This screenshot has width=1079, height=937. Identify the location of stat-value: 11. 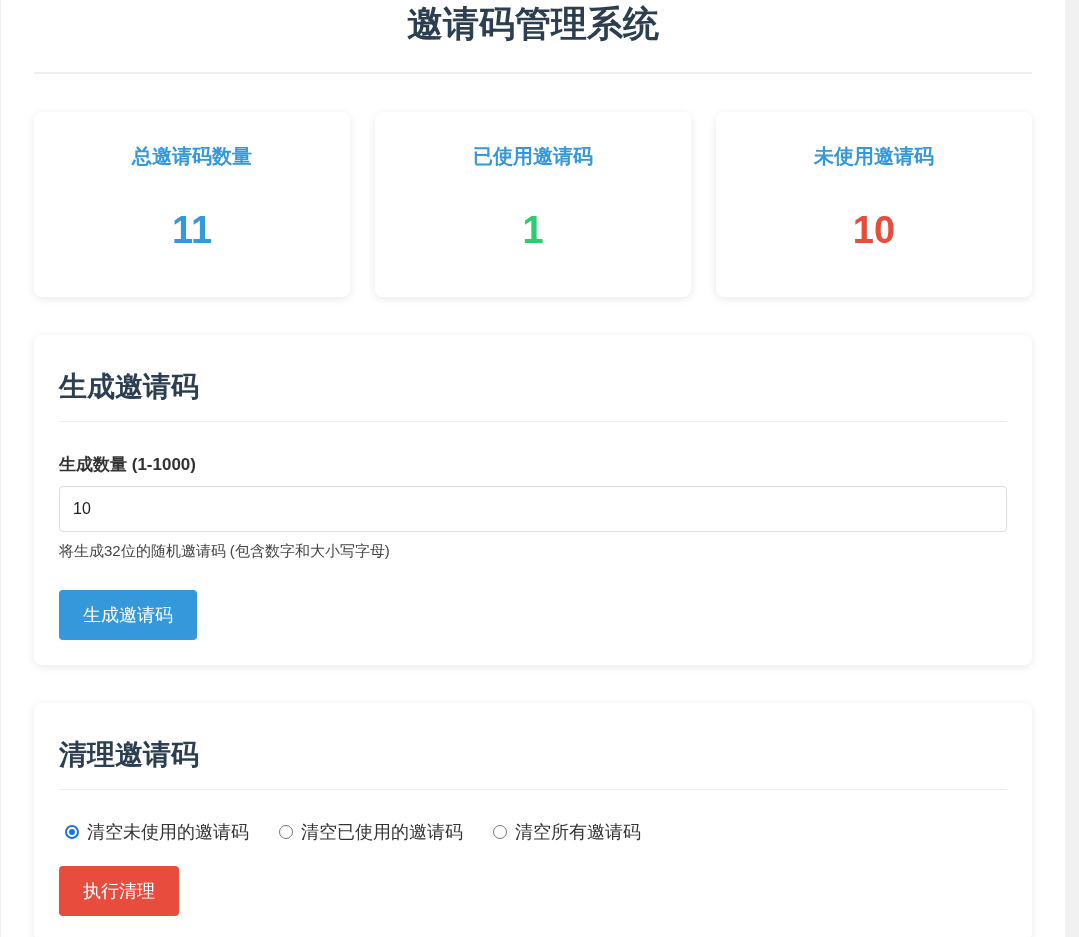
(192, 230).